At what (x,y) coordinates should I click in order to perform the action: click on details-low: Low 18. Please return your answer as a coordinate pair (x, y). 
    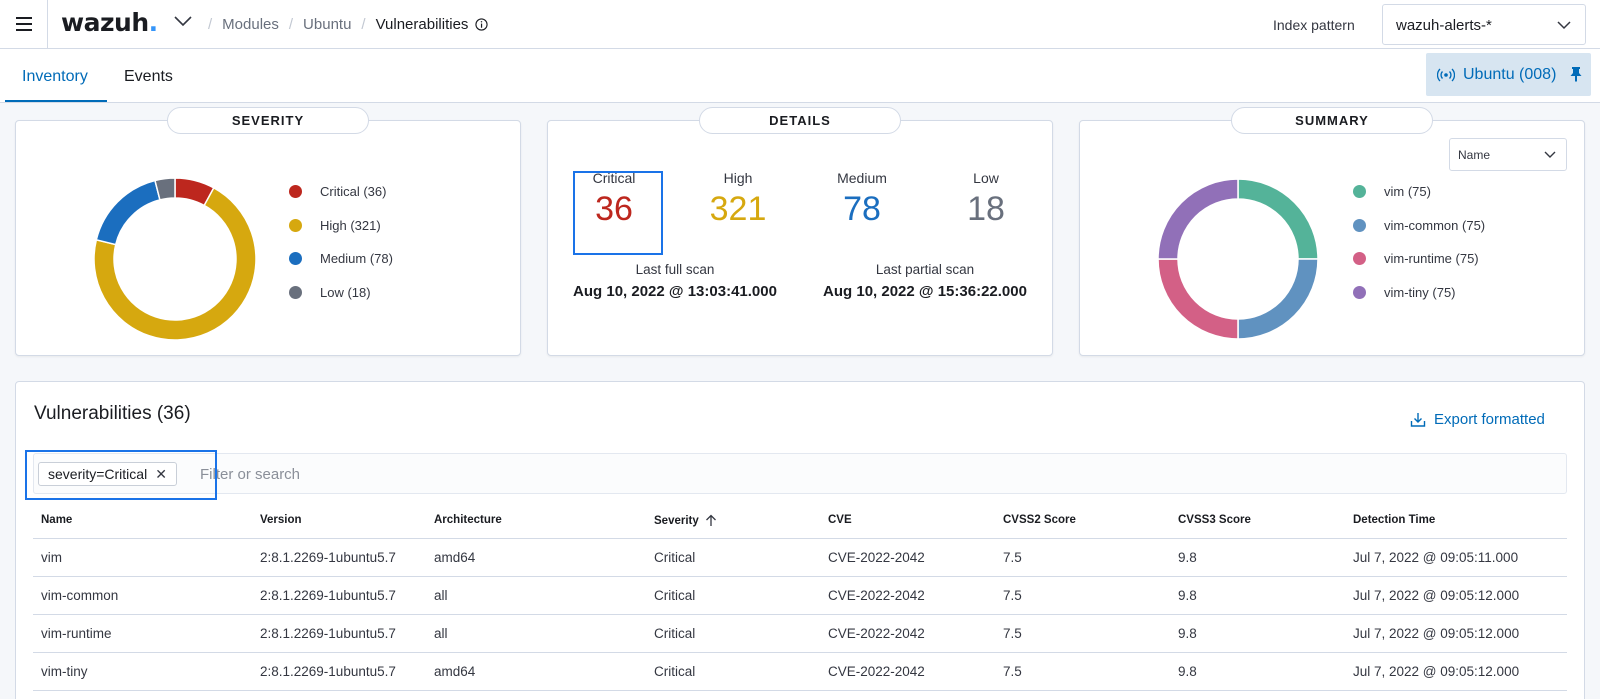
    Looking at the image, I should click on (986, 199).